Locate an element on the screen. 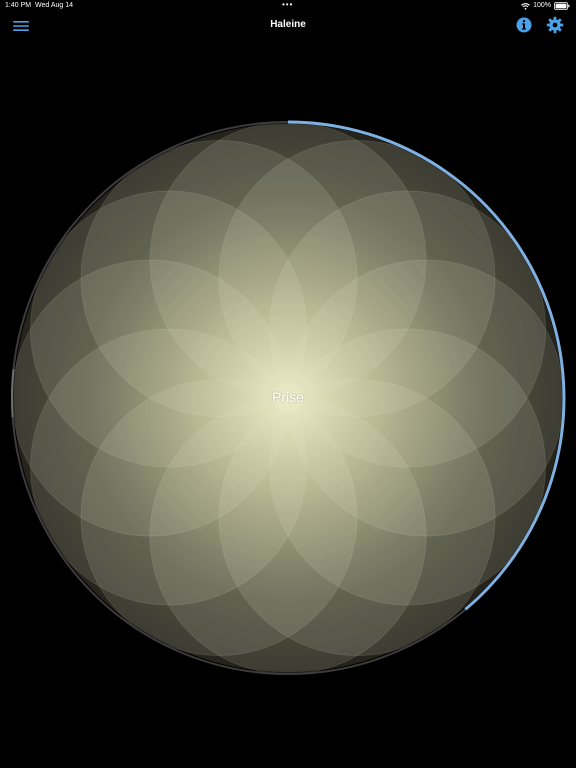 This screenshot has height=768, width=576. status-time: 1:40 PM is located at coordinates (18, 5).